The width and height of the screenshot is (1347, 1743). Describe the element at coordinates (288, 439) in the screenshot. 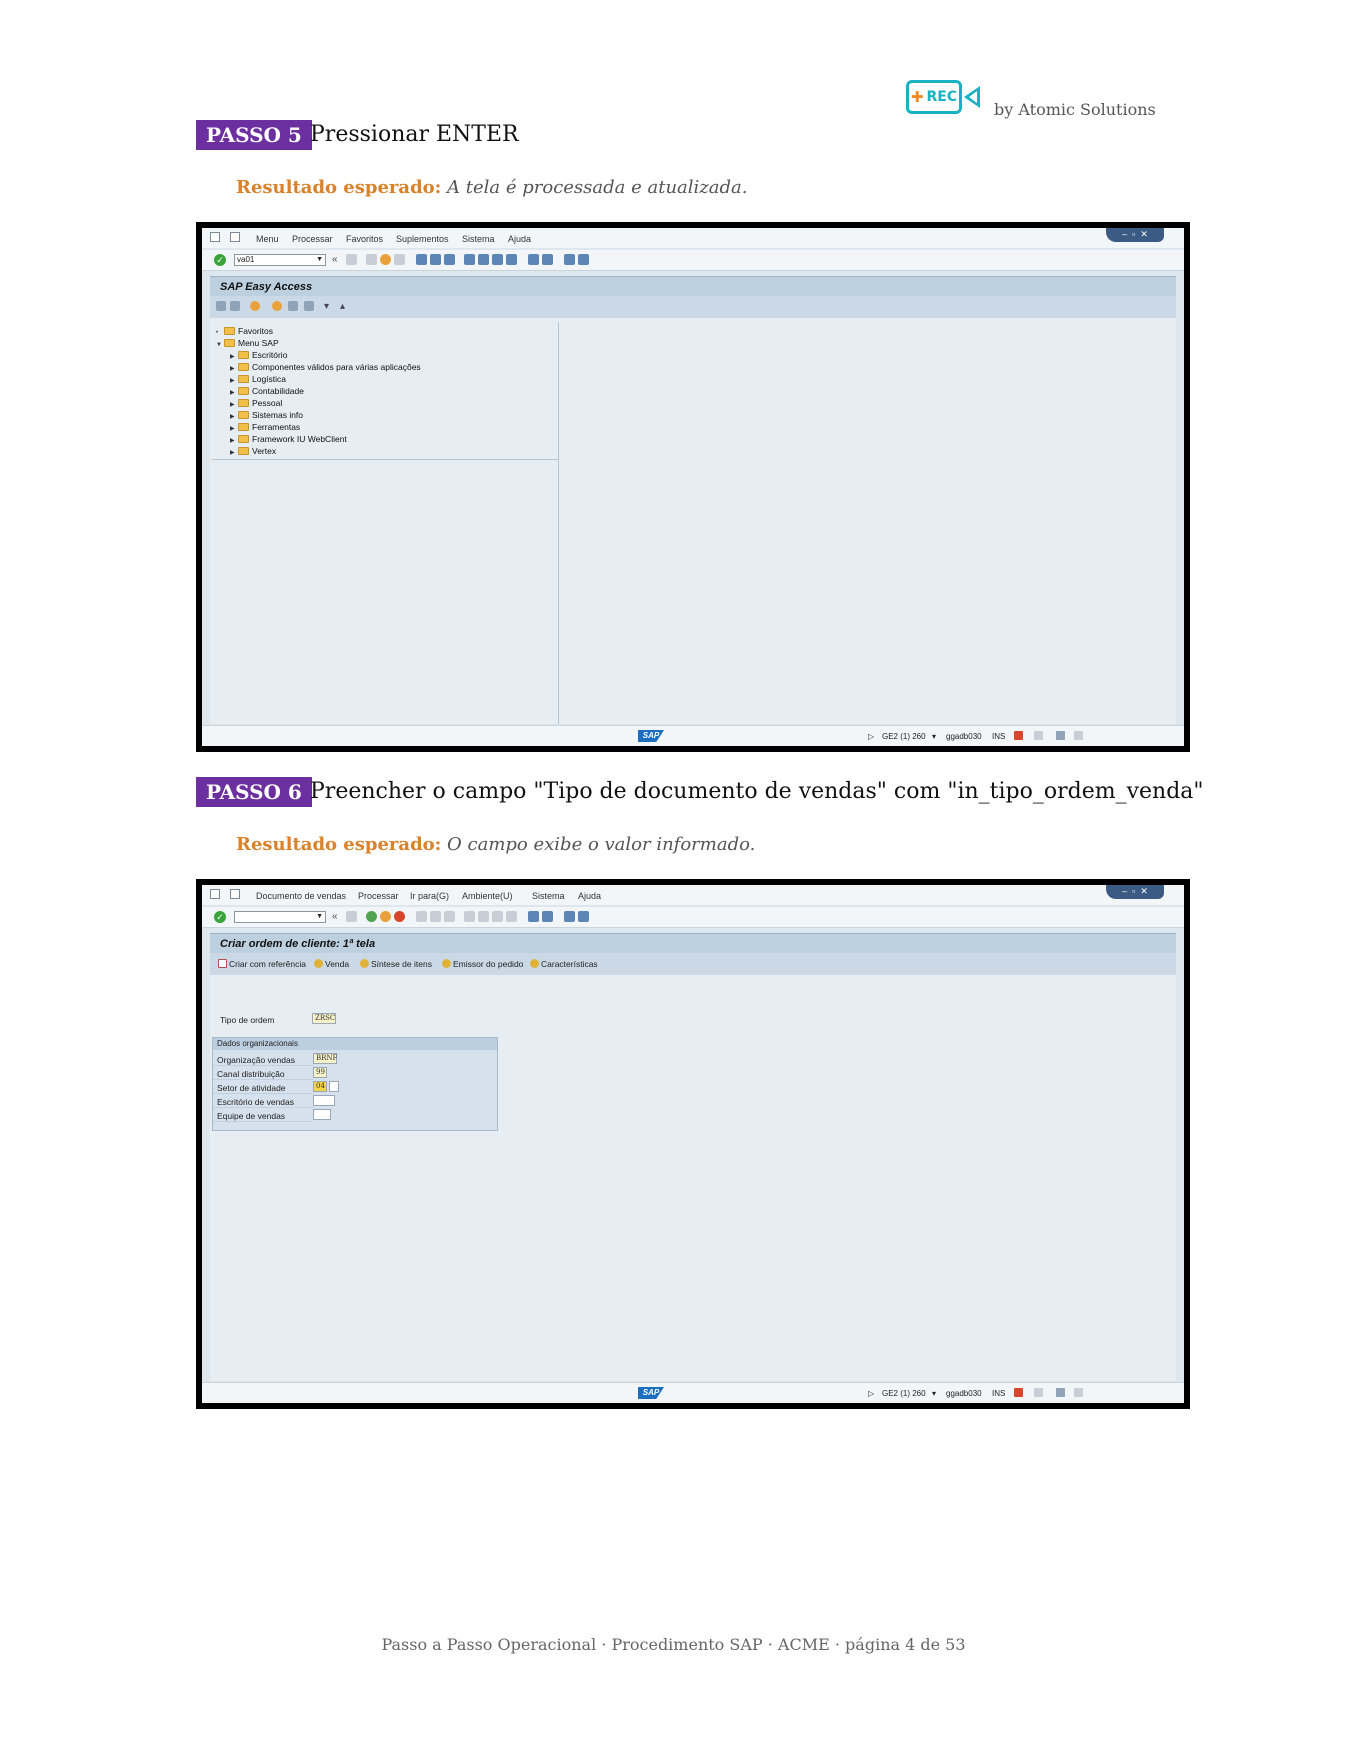

I see `tree-node: ▶ Framework IU WebClient` at that location.